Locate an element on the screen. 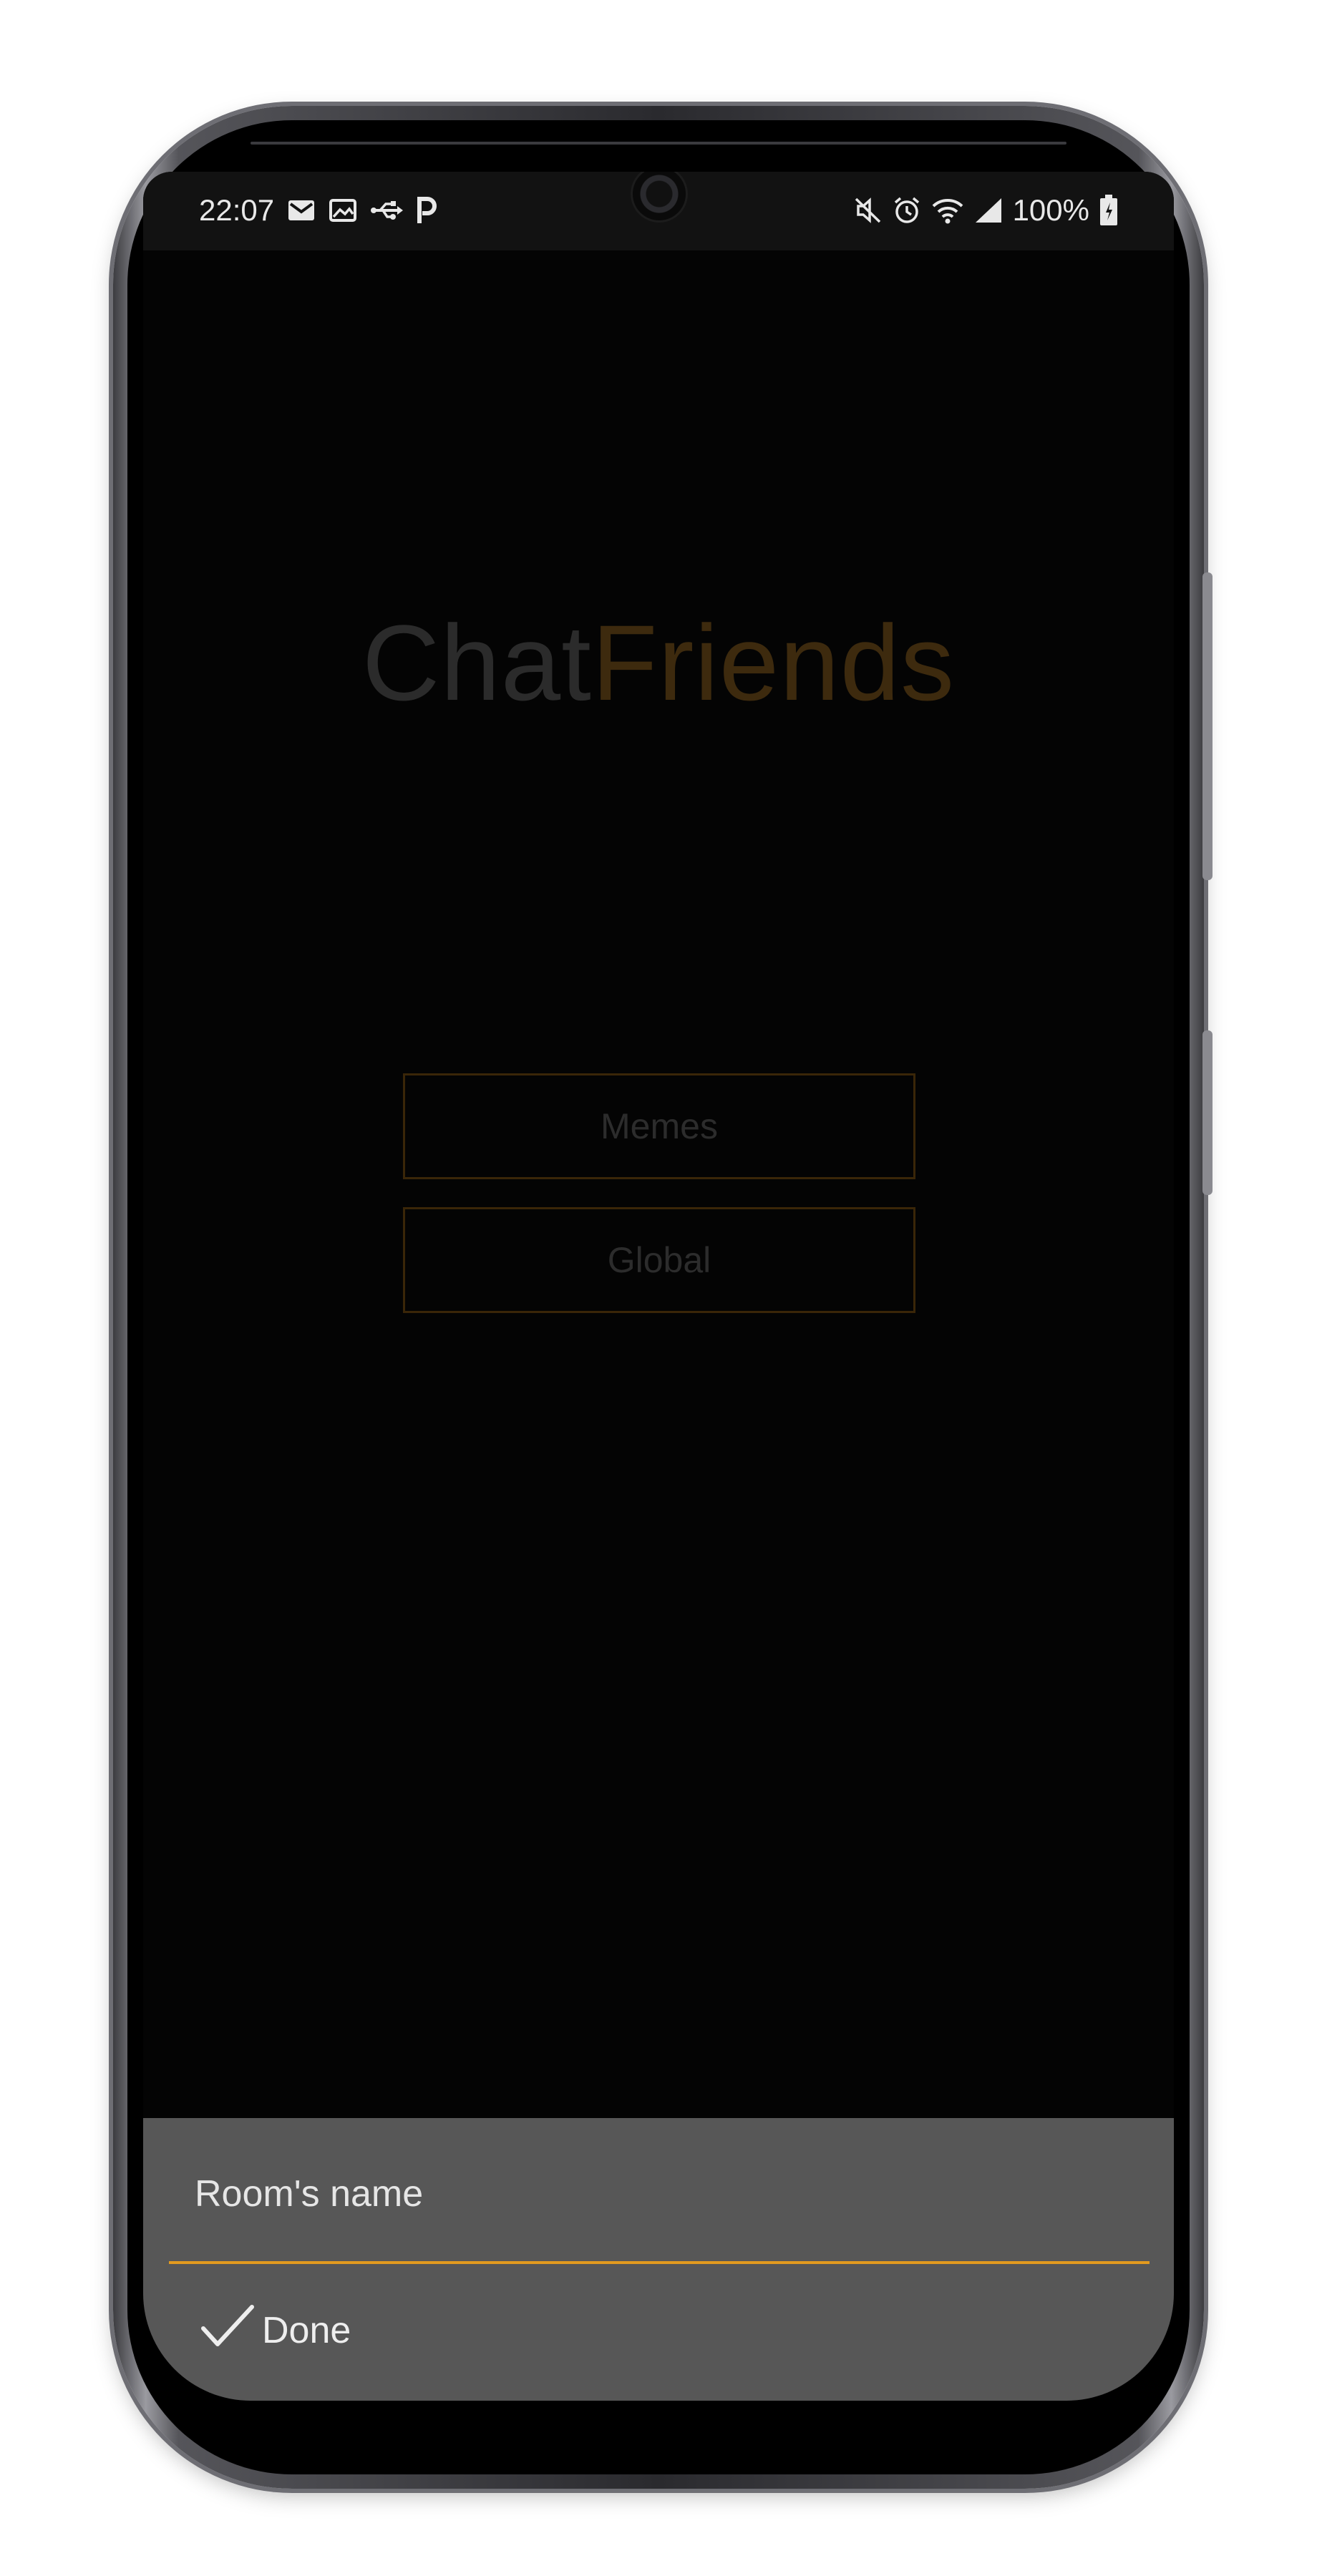  room-button-label: Global is located at coordinates (659, 1260).